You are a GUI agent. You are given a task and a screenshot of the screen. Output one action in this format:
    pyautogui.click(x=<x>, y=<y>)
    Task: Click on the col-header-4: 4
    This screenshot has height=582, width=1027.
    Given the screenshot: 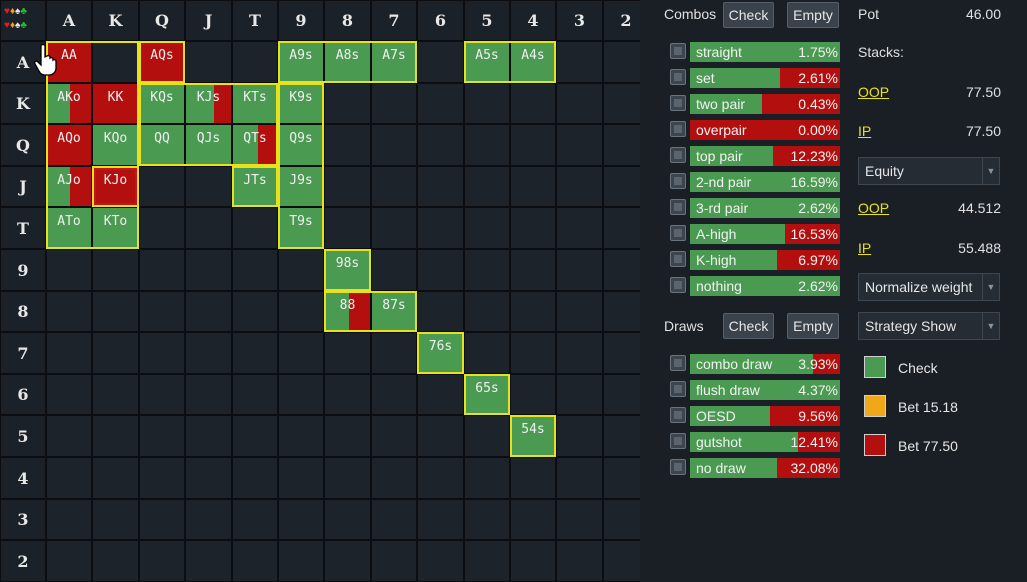 What is the action you would take?
    pyautogui.click(x=533, y=20)
    